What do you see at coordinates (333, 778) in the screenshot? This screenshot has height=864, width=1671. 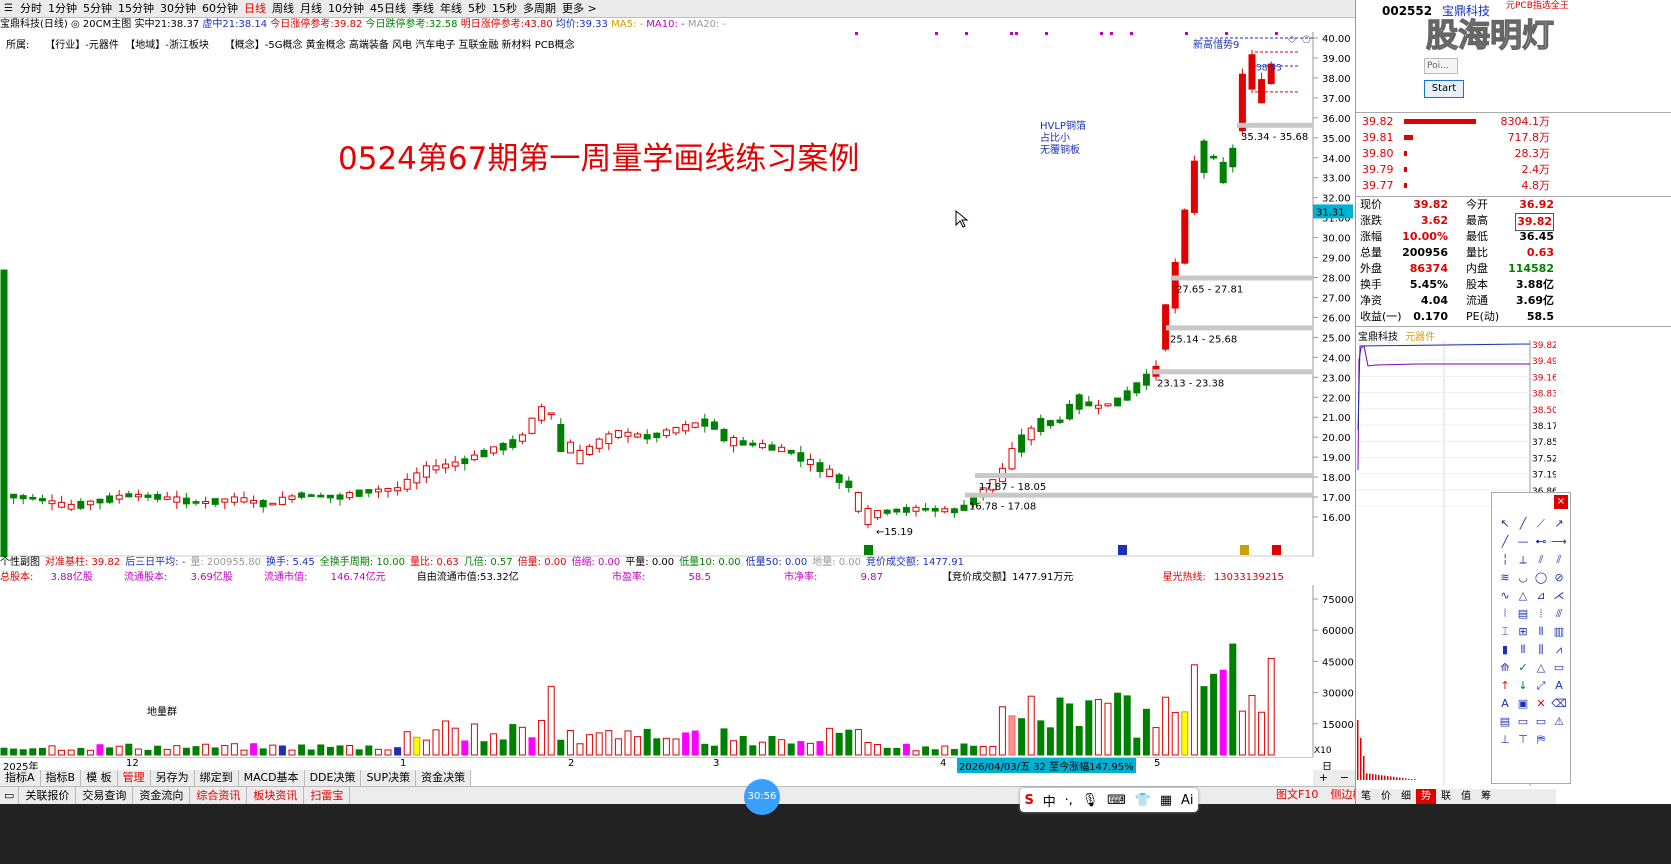 I see `indicator-tab: DDE决策` at bounding box center [333, 778].